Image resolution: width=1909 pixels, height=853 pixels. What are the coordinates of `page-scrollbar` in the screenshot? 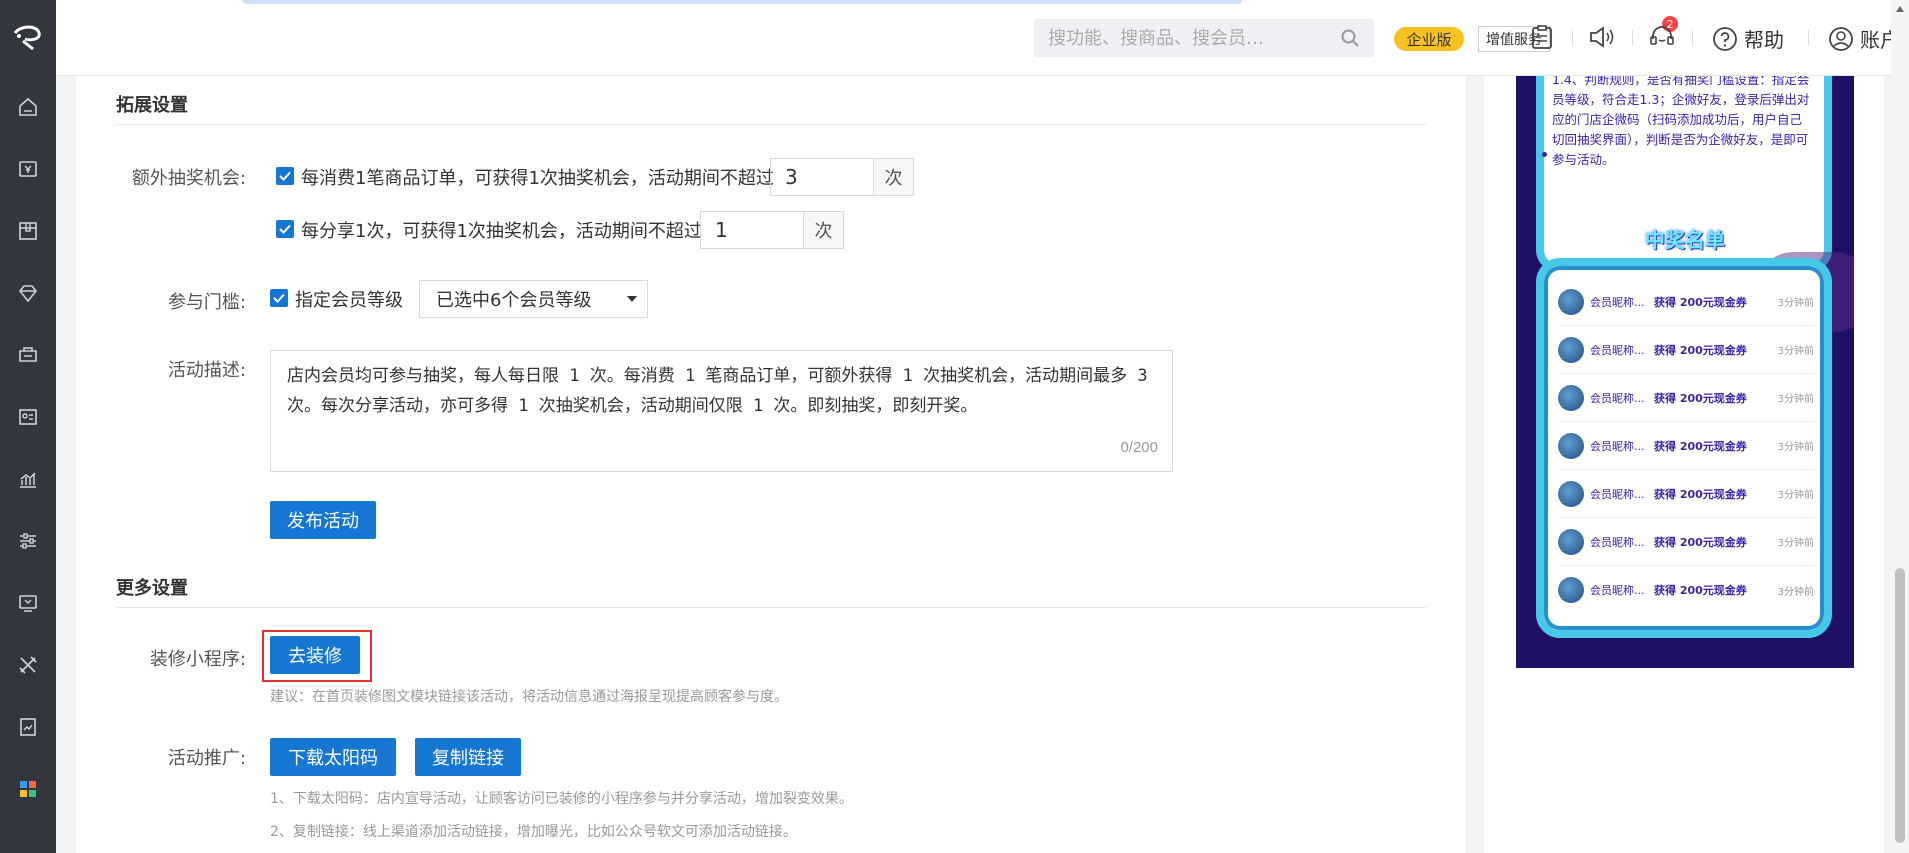 It's located at (1900, 426).